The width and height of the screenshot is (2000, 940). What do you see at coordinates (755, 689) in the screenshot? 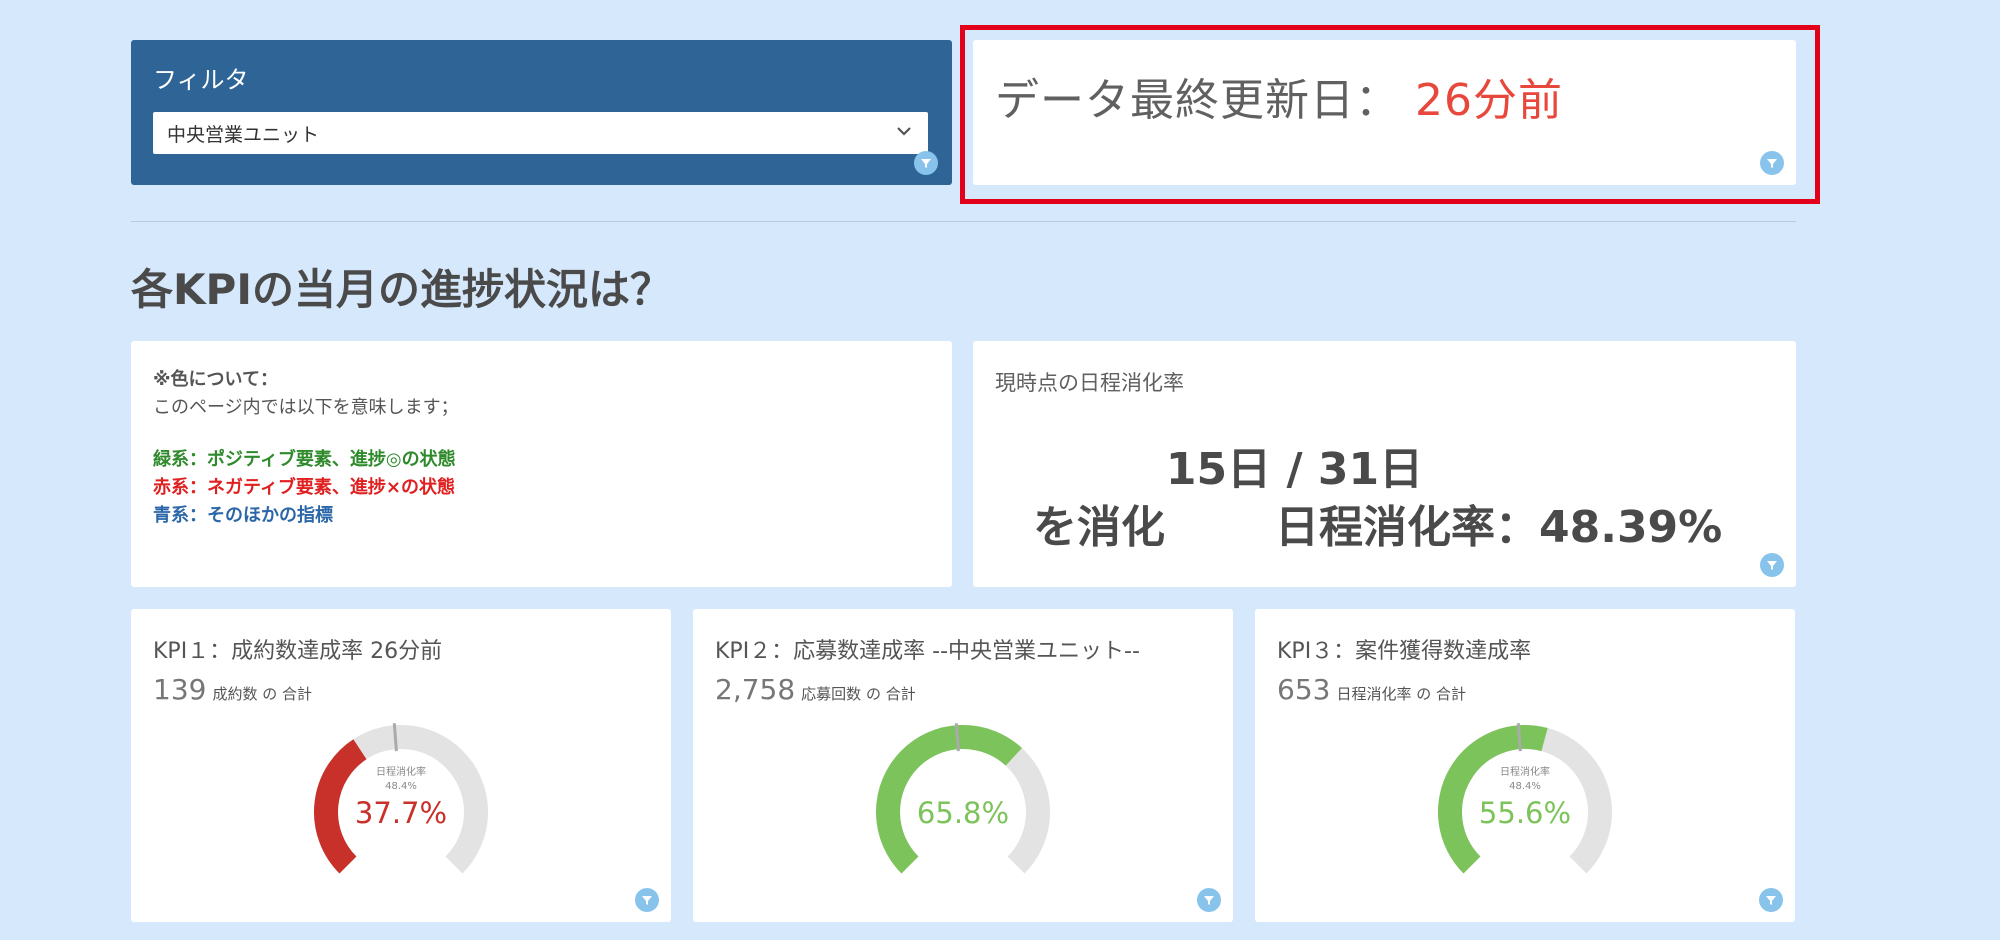
I see `kpi-total-value: 2,758` at bounding box center [755, 689].